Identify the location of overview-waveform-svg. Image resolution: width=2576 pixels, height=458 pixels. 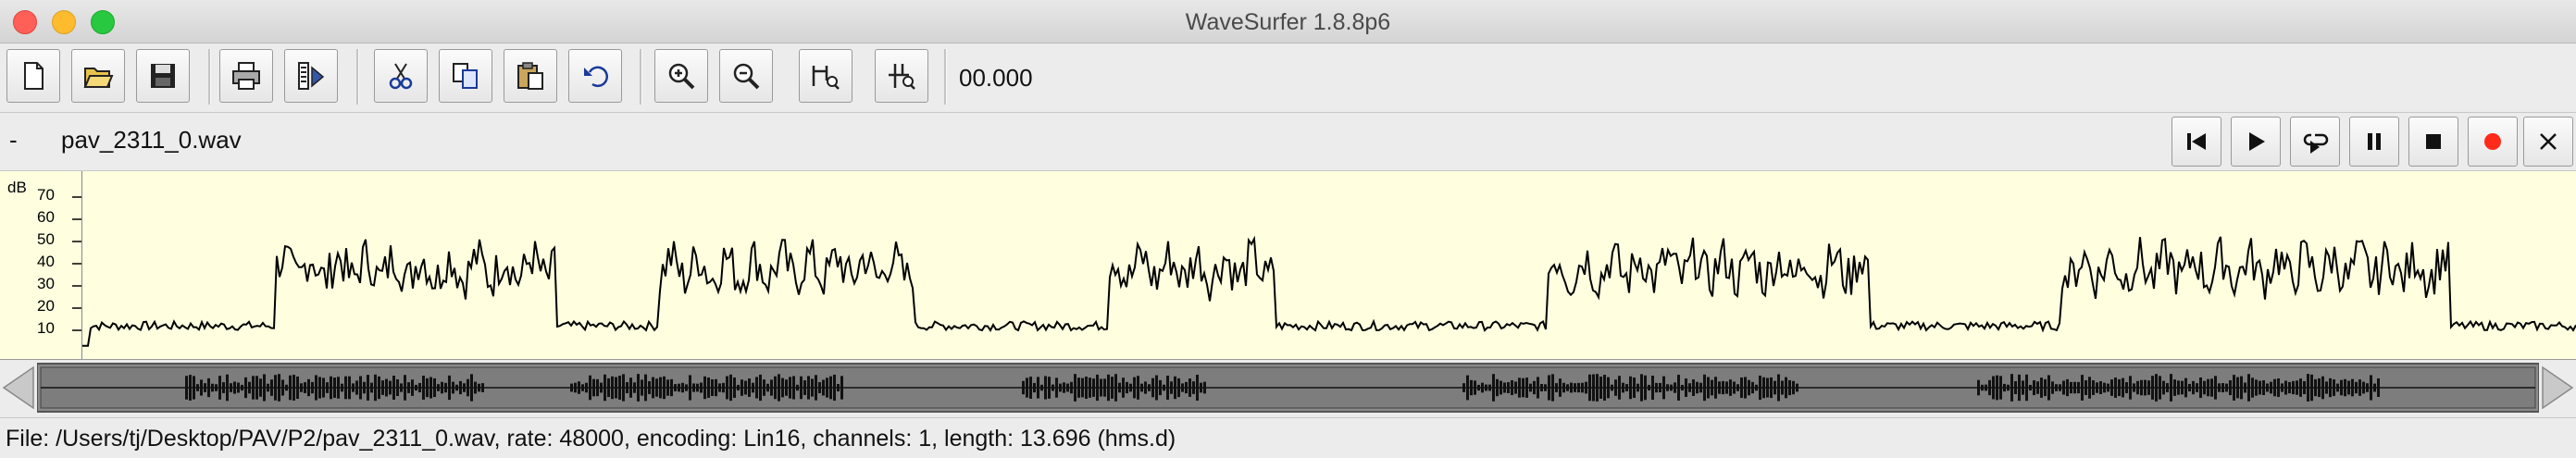
(1288, 387).